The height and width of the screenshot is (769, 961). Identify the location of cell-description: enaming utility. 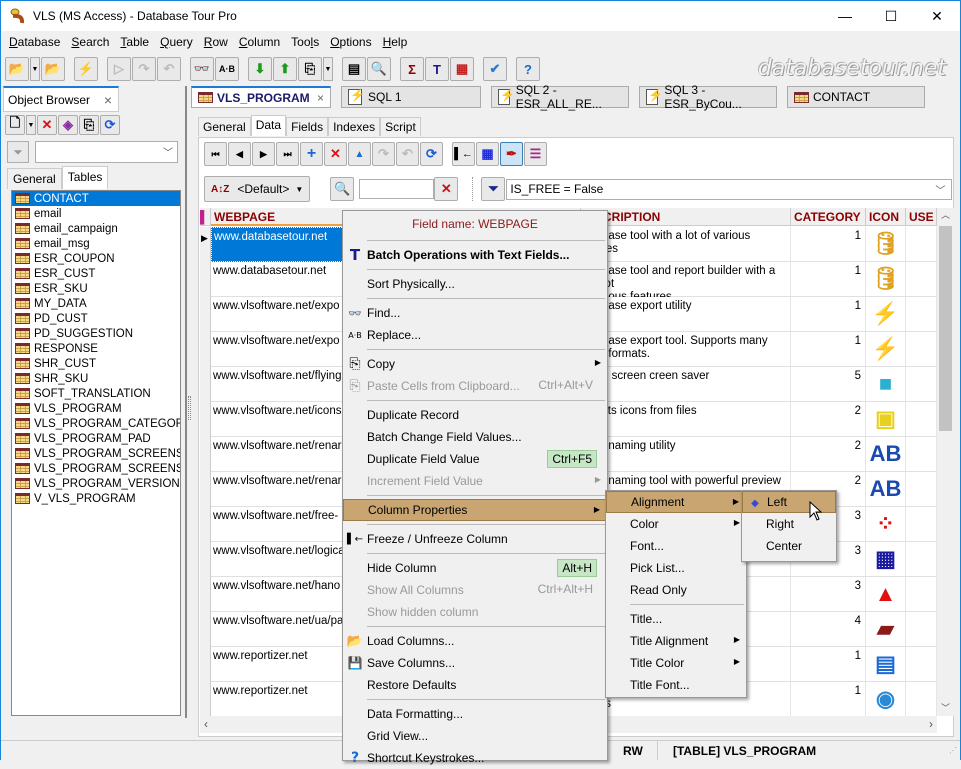
(695, 454).